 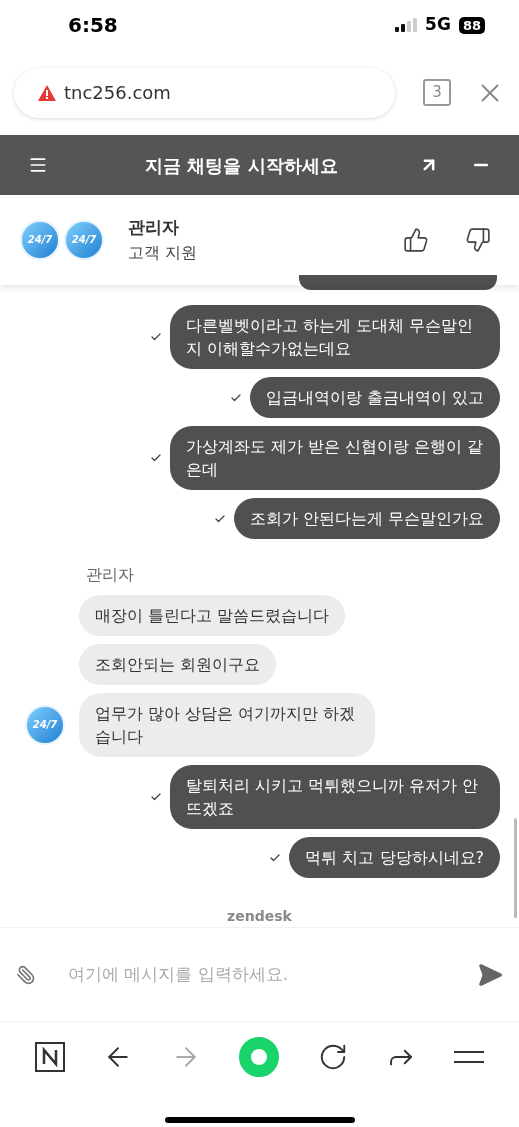 What do you see at coordinates (50, 1057) in the screenshot?
I see `n-icon` at bounding box center [50, 1057].